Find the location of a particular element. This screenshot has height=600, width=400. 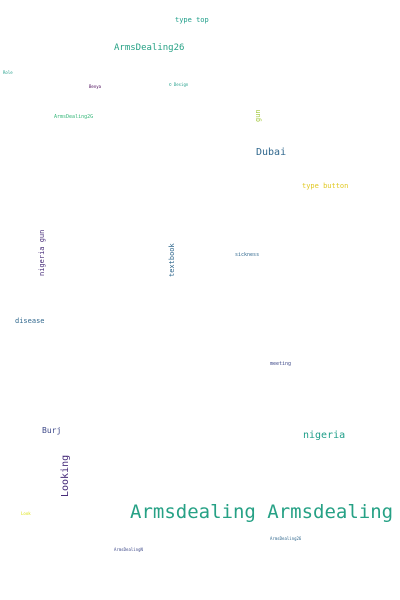

word-armsdealing2g: ArmsDealing2G is located at coordinates (74, 117).